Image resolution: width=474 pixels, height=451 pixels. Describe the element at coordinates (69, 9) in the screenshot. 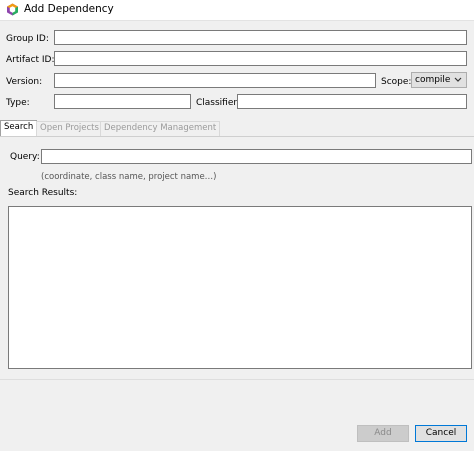

I see `window-title: Add Dependency` at that location.